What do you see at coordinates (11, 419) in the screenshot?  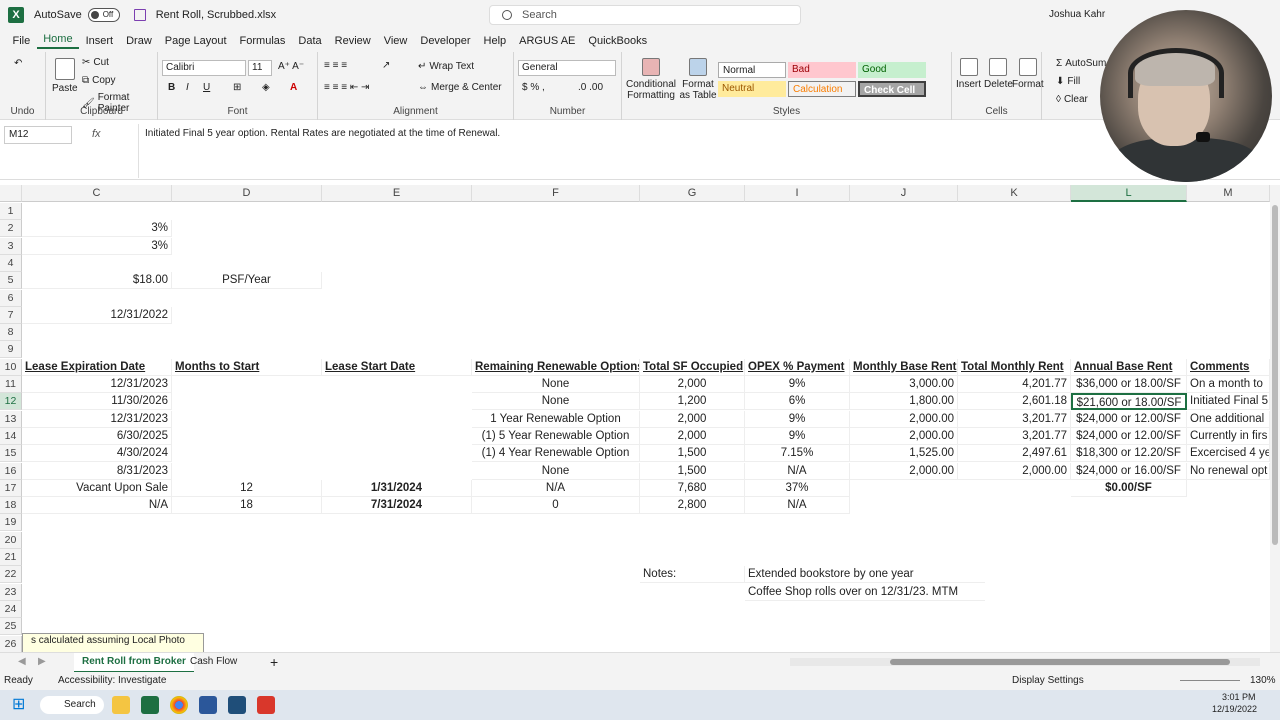 I see `row-header-13: 13` at bounding box center [11, 419].